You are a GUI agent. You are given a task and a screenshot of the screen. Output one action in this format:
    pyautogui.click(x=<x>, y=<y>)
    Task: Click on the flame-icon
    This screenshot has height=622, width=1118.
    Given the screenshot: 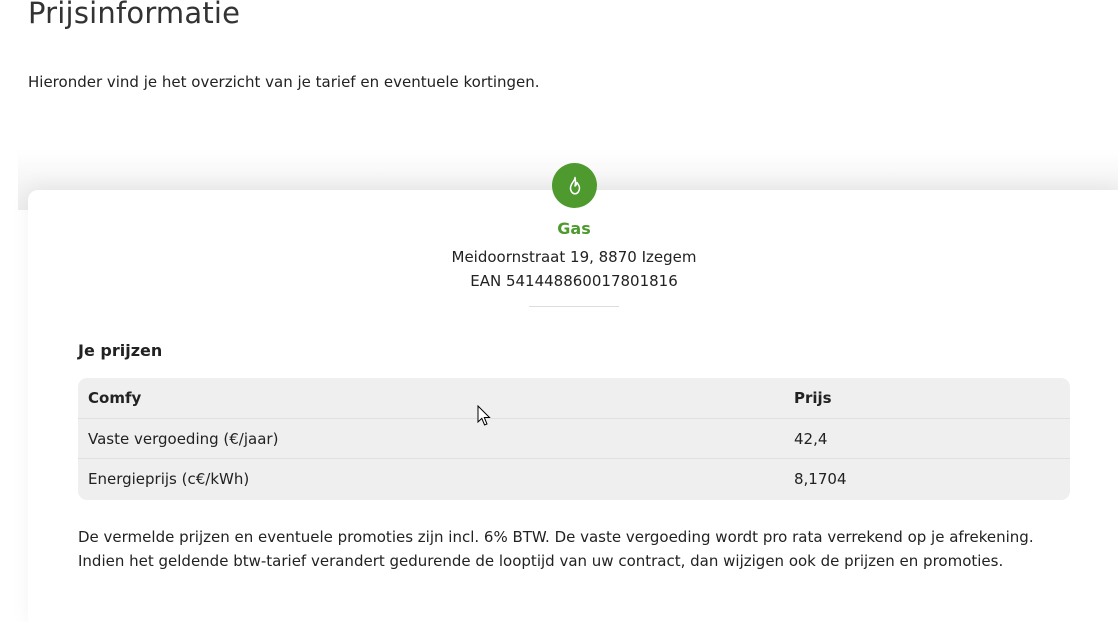 What is the action you would take?
    pyautogui.click(x=574, y=185)
    